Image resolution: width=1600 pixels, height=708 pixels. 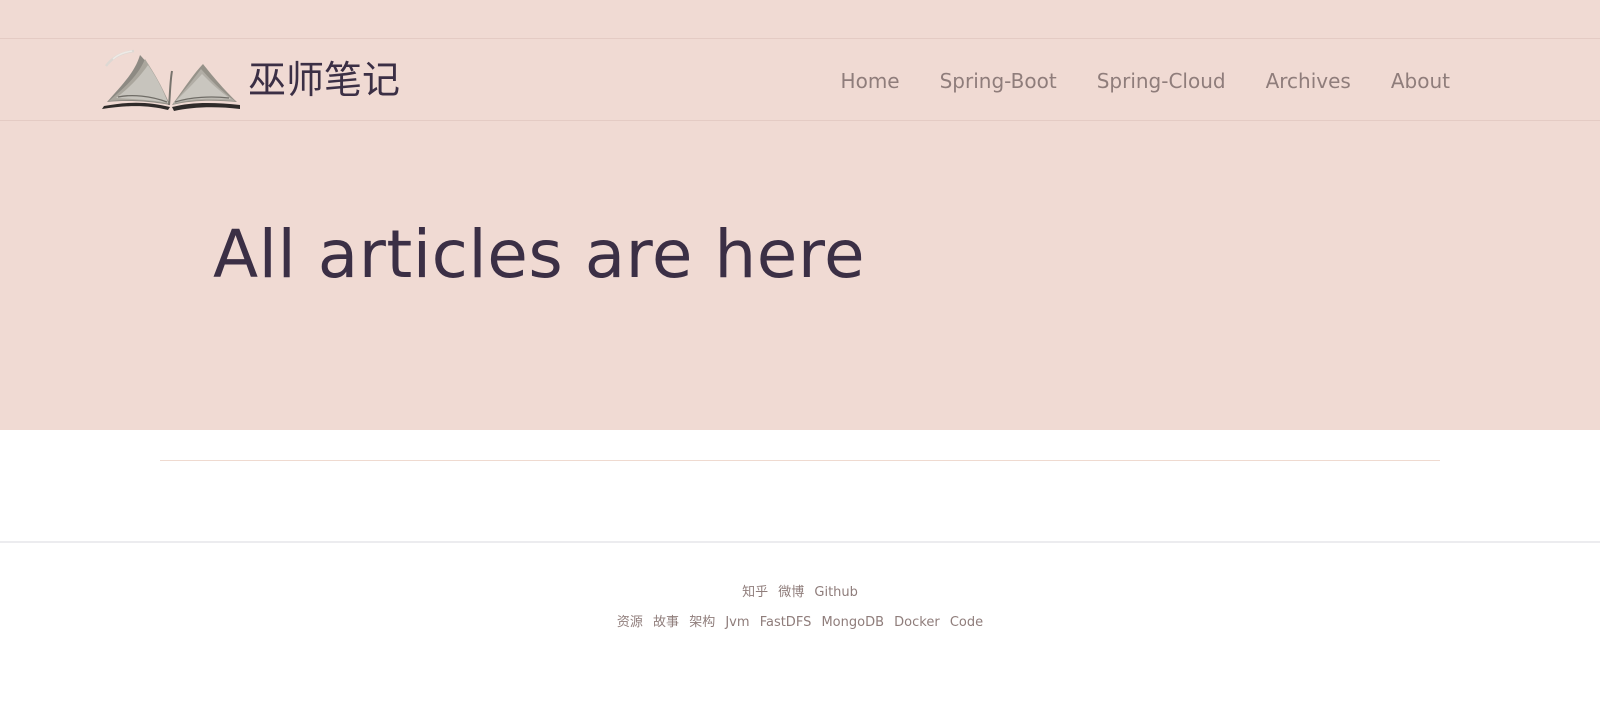 What do you see at coordinates (836, 592) in the screenshot?
I see `footer-github-link: Github` at bounding box center [836, 592].